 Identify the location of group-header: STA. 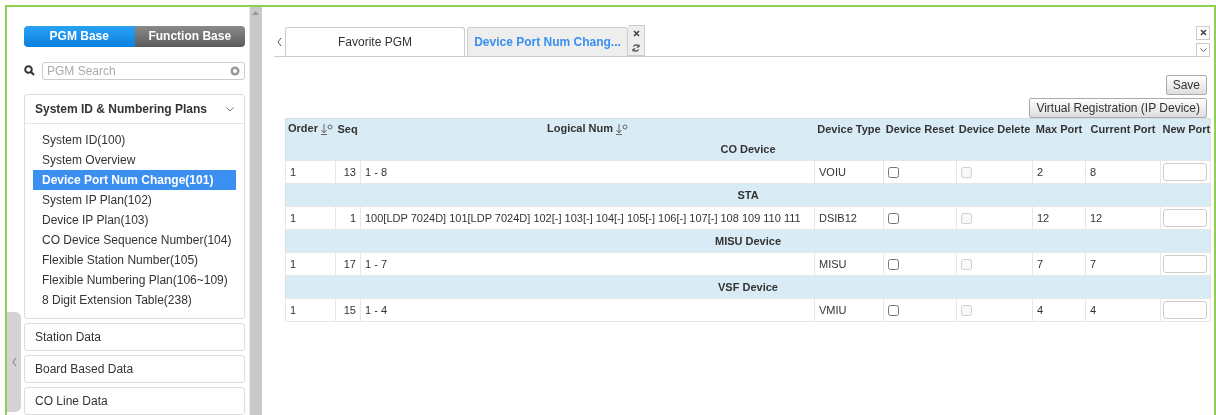
(748, 195).